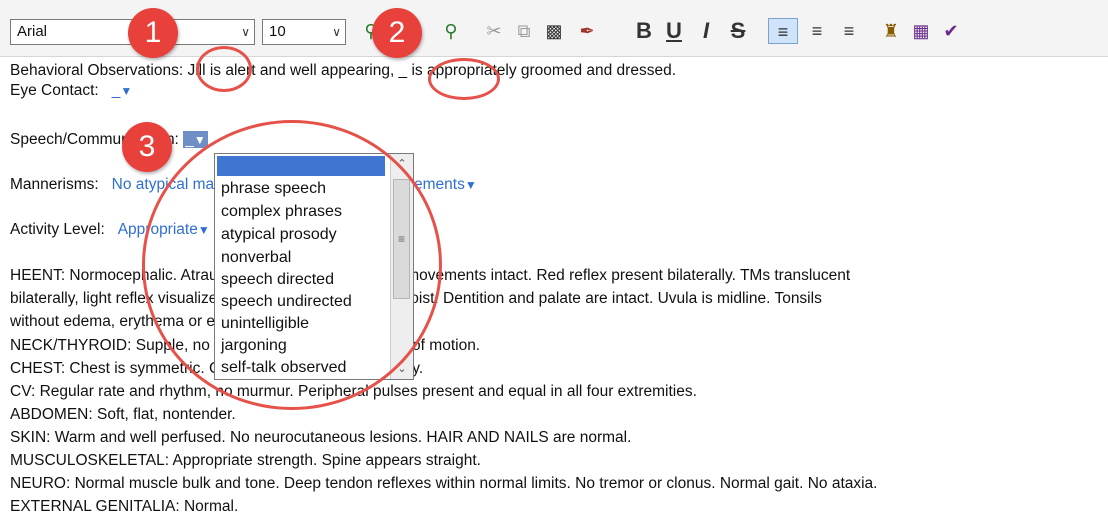 Image resolution: width=1108 pixels, height=521 pixels. I want to click on callout-badge-2: 2, so click(397, 33).